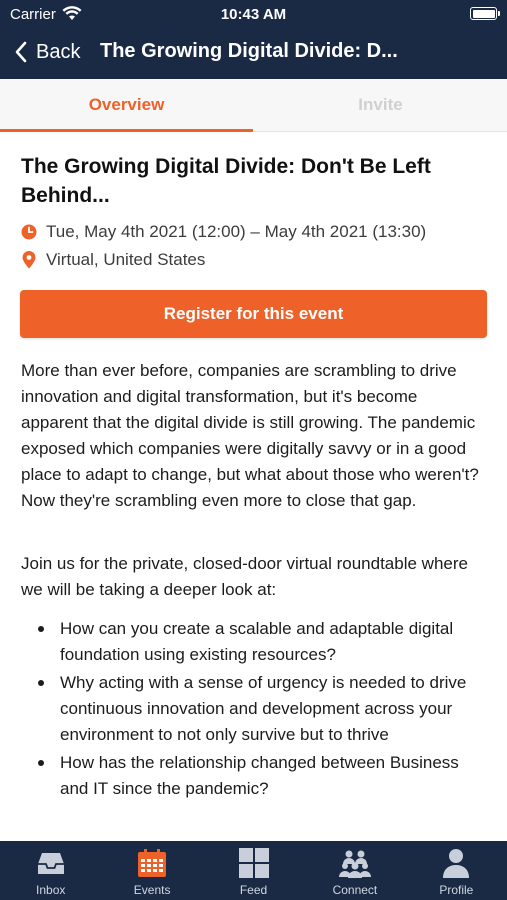  I want to click on event-location-row: Virtual, United States, so click(113, 260).